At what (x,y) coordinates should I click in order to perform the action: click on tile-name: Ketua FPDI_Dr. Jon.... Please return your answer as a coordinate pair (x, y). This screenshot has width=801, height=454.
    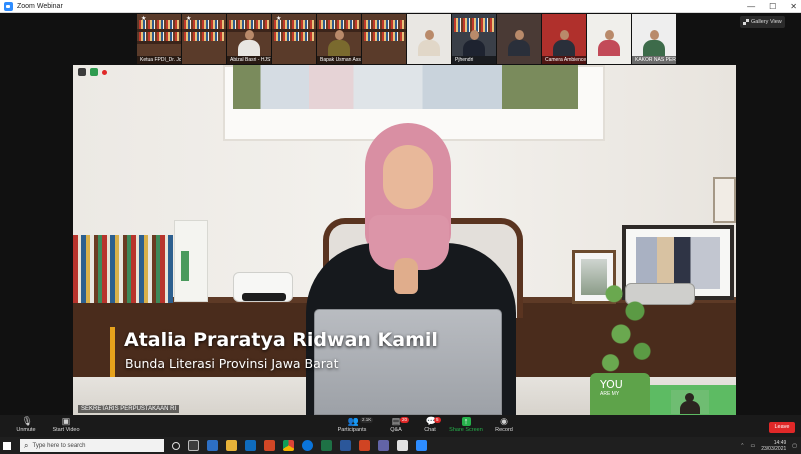
    Looking at the image, I should click on (159, 60).